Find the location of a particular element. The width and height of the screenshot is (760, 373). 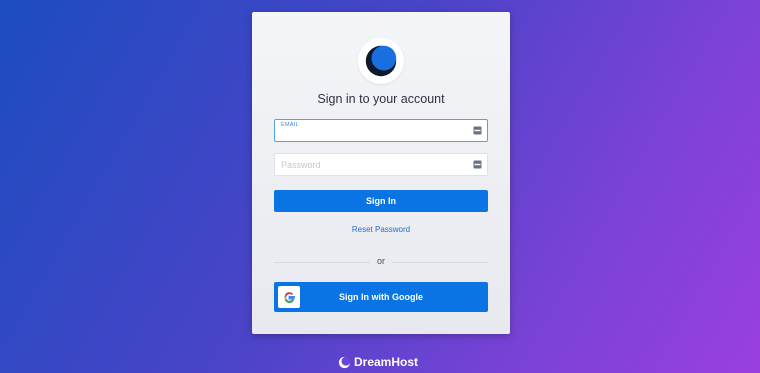

divider-text: or is located at coordinates (380, 261).